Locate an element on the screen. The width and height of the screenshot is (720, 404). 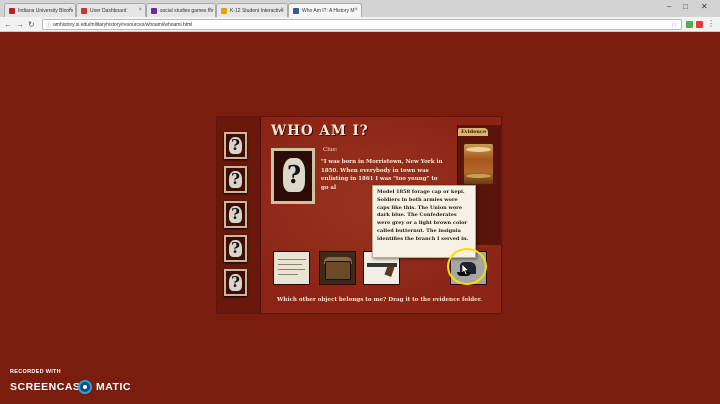
maximize-icon: □ is located at coordinates (685, 6).